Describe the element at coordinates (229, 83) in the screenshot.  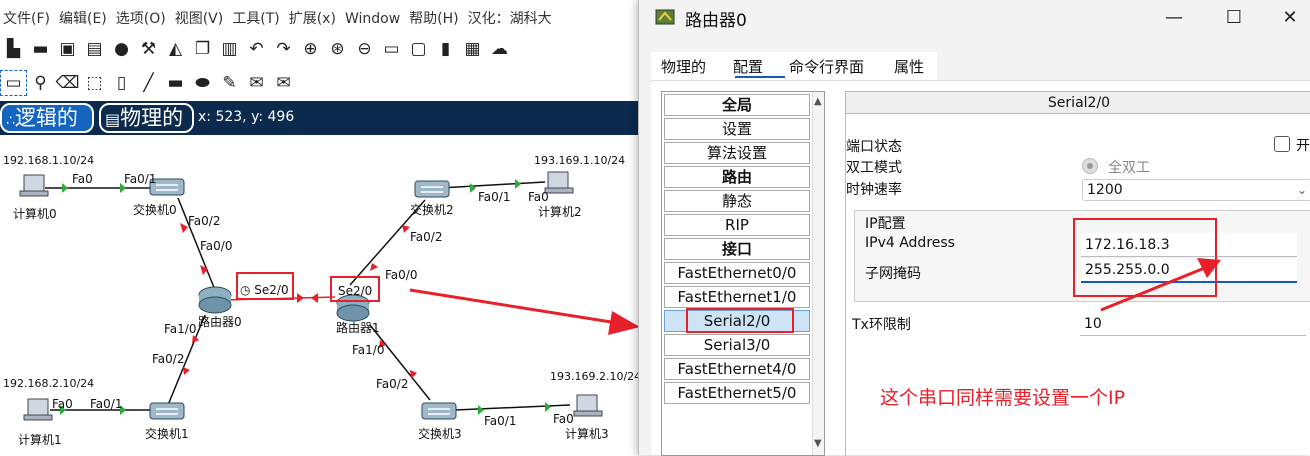
I see `freeform-icon: ✎` at that location.